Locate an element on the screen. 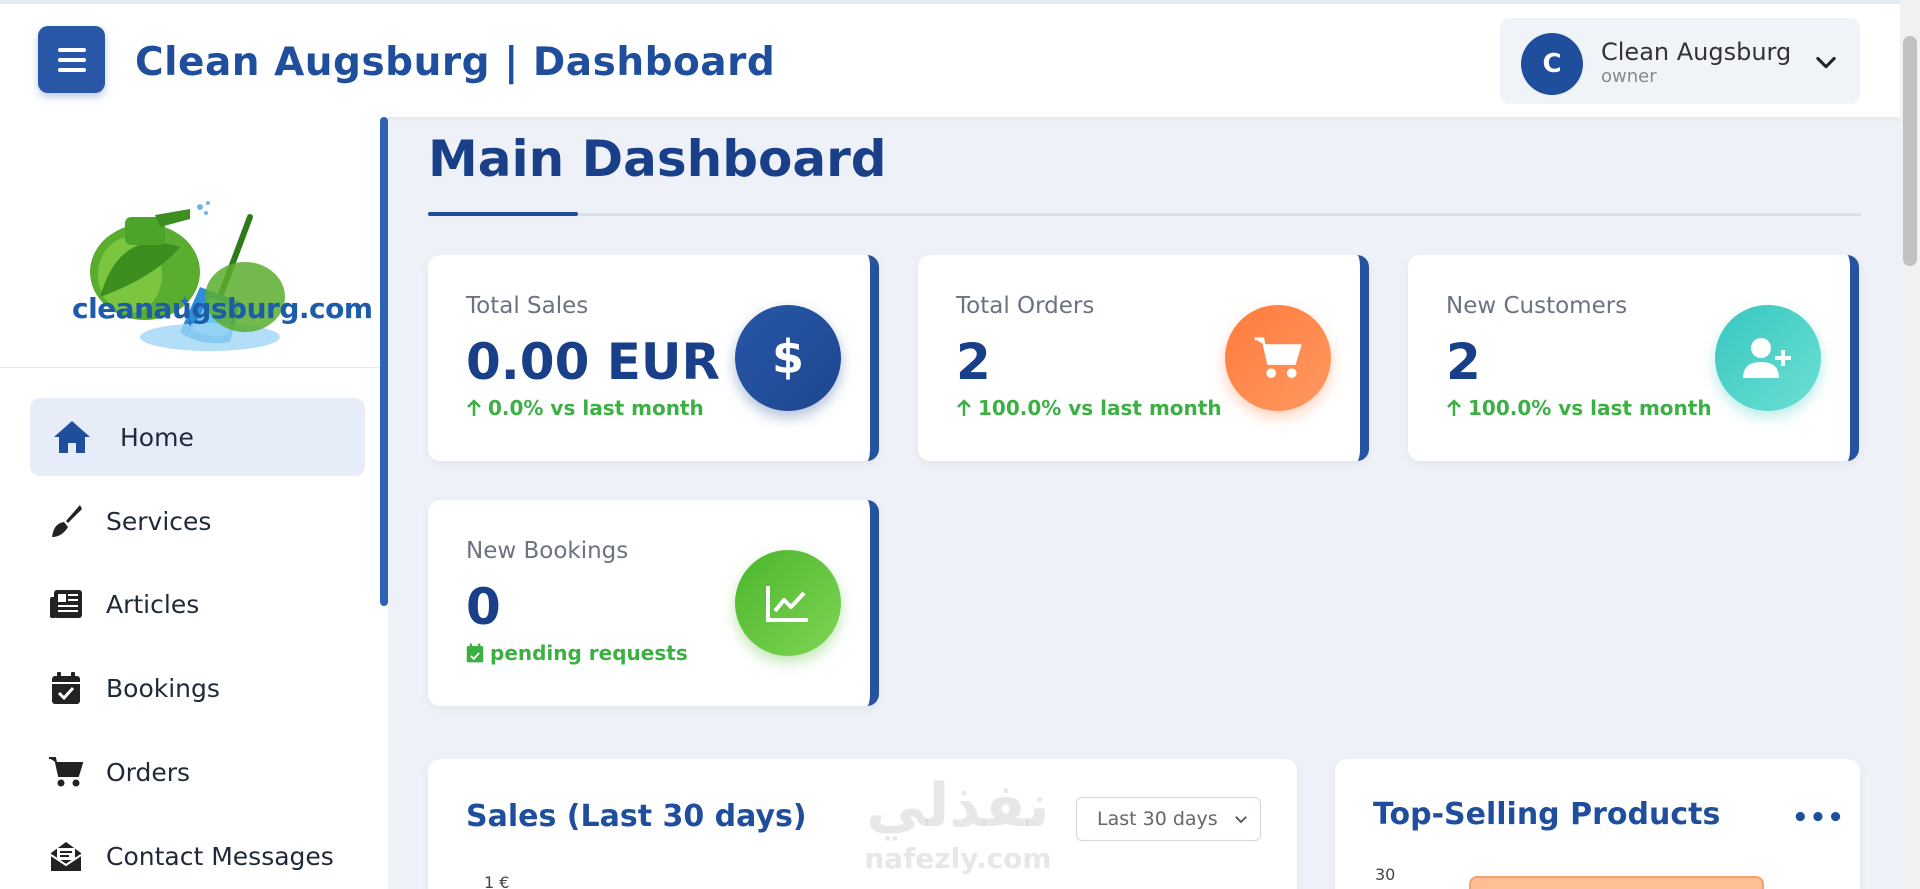 This screenshot has height=889, width=1920. stat-label: Total Sales is located at coordinates (527, 306).